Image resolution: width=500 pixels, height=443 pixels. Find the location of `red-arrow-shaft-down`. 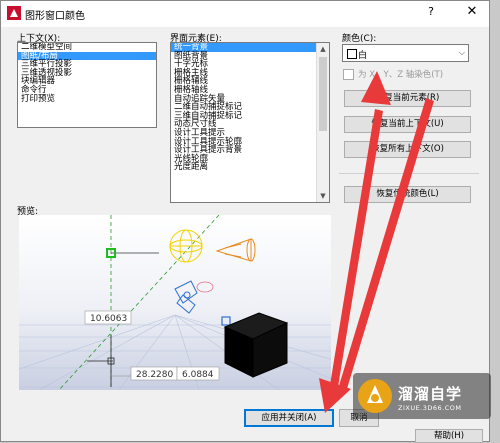

red-arrow-shaft-down is located at coordinates (386, 245).